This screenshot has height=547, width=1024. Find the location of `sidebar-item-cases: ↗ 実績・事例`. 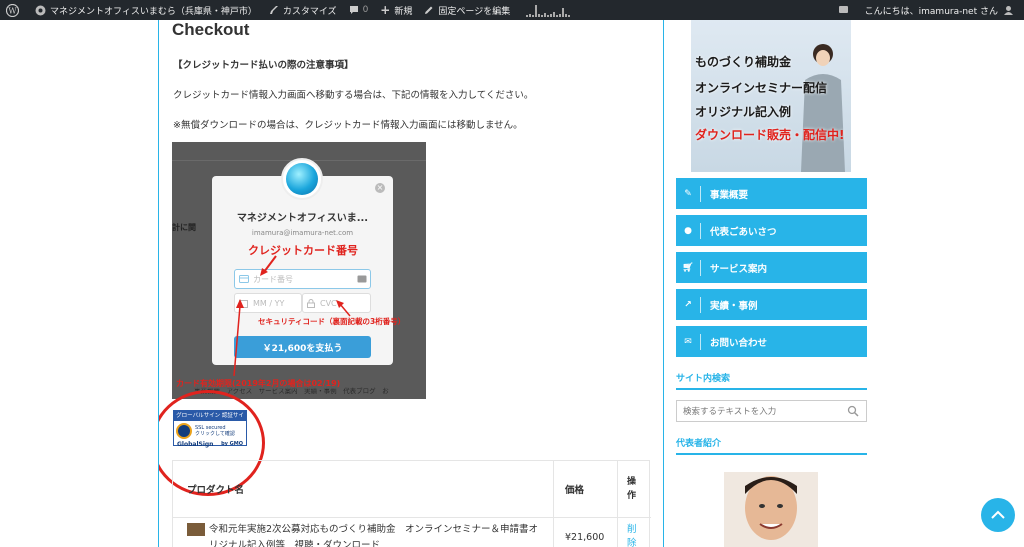

sidebar-item-cases: ↗ 実績・事例 is located at coordinates (771, 304).